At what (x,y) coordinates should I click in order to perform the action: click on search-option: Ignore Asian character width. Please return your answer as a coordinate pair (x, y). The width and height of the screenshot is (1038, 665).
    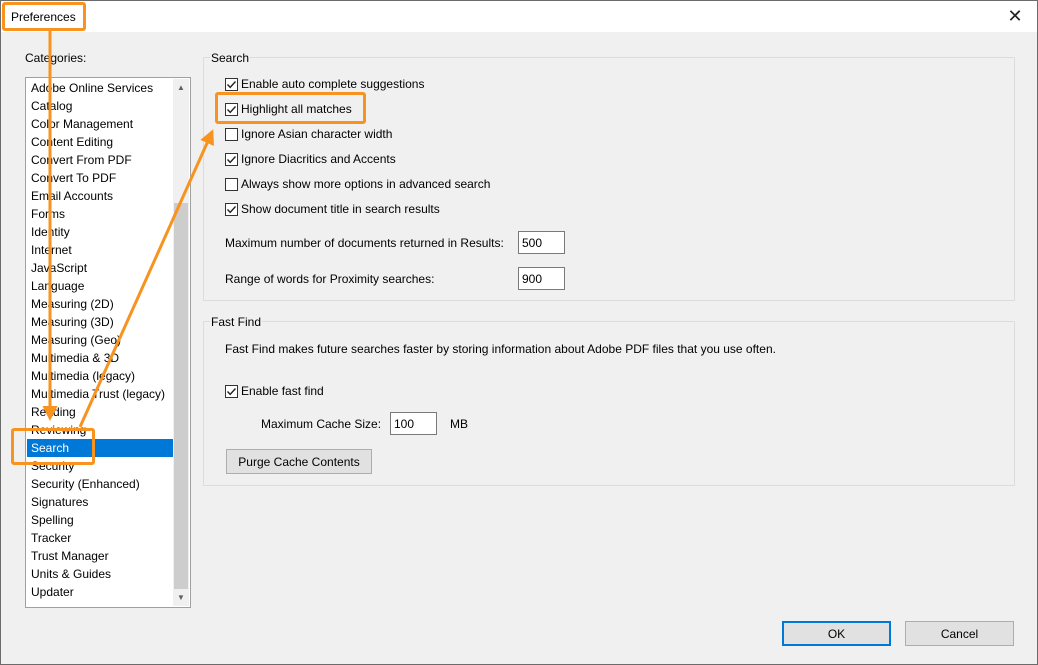
    Looking at the image, I should click on (357, 134).